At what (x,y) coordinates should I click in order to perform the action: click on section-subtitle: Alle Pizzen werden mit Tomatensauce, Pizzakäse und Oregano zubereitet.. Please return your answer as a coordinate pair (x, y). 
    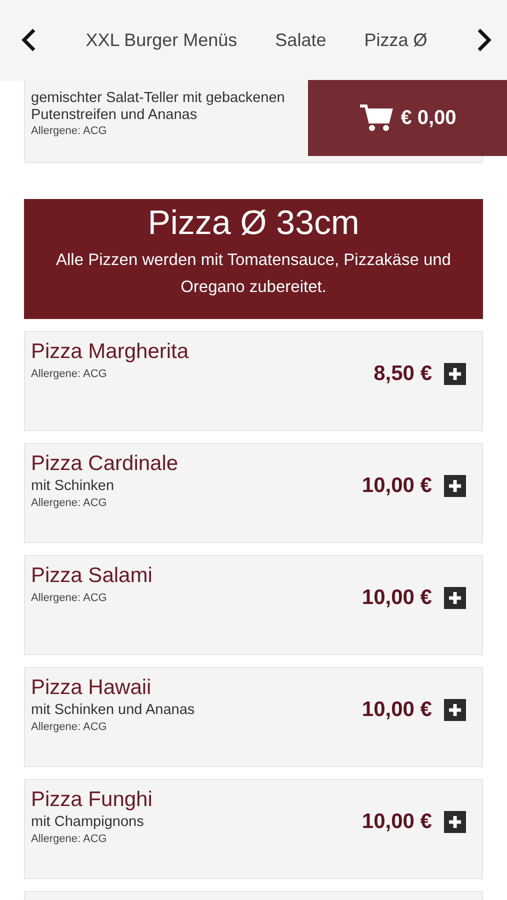
    Looking at the image, I should click on (253, 274).